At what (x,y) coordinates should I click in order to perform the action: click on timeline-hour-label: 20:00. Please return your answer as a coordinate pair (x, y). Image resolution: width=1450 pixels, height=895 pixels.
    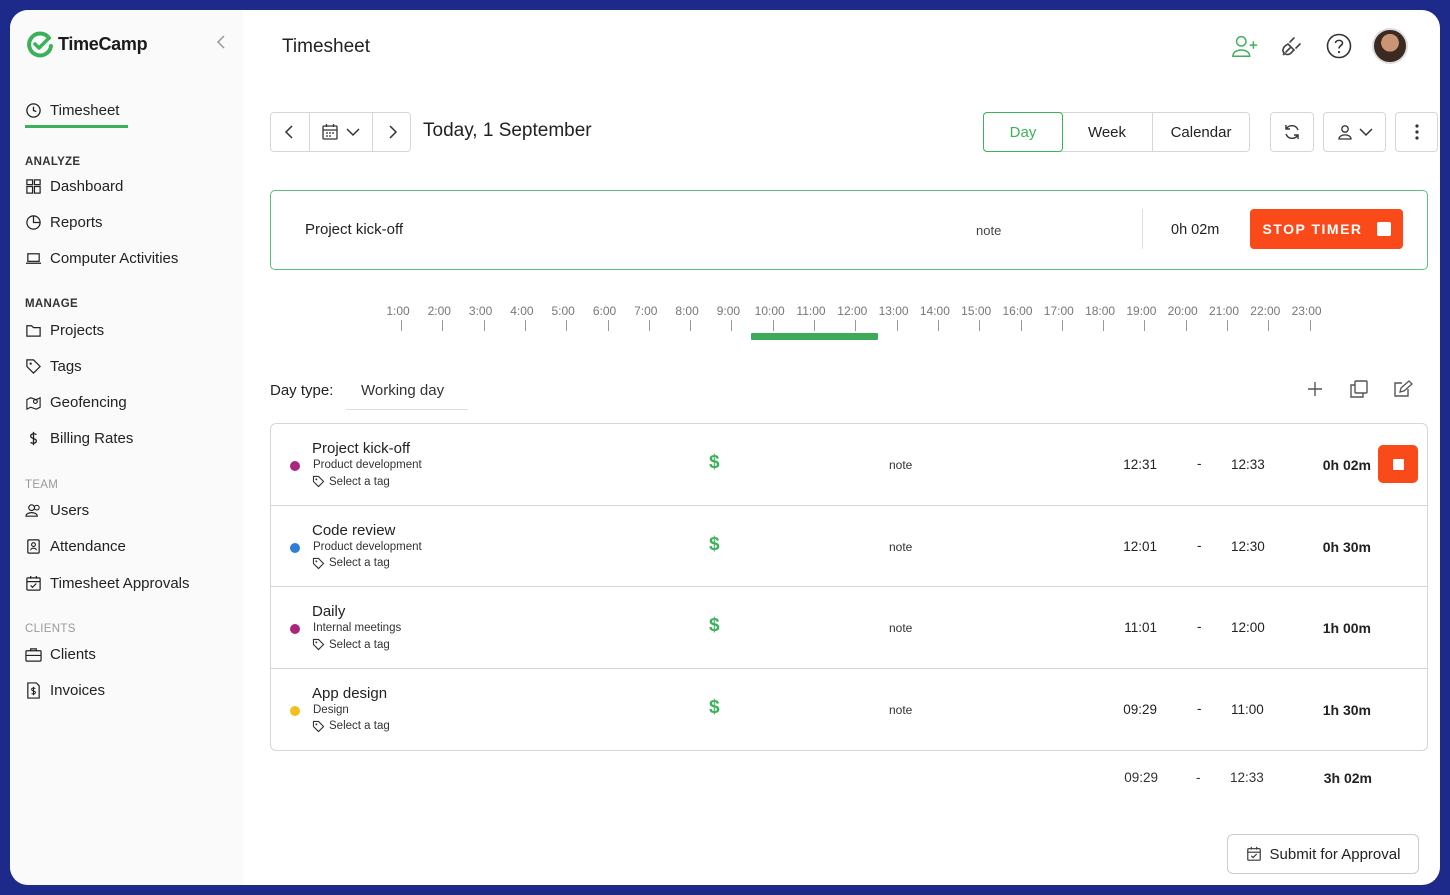
    Looking at the image, I should click on (1182, 311).